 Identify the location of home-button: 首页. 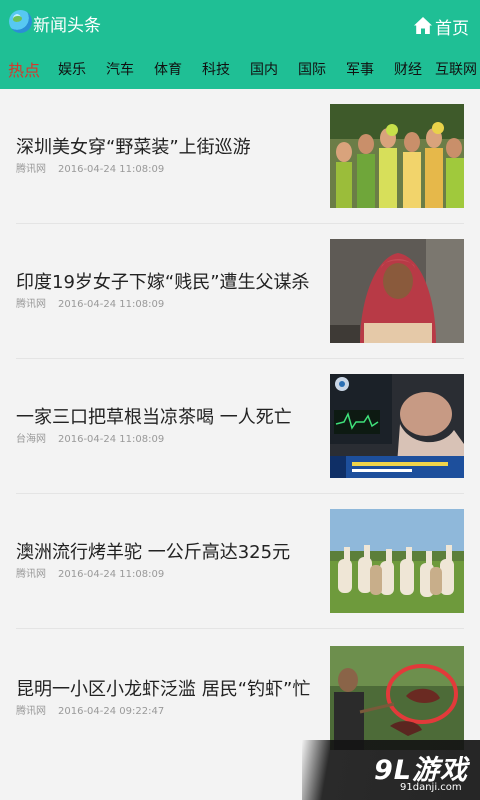
(441, 26).